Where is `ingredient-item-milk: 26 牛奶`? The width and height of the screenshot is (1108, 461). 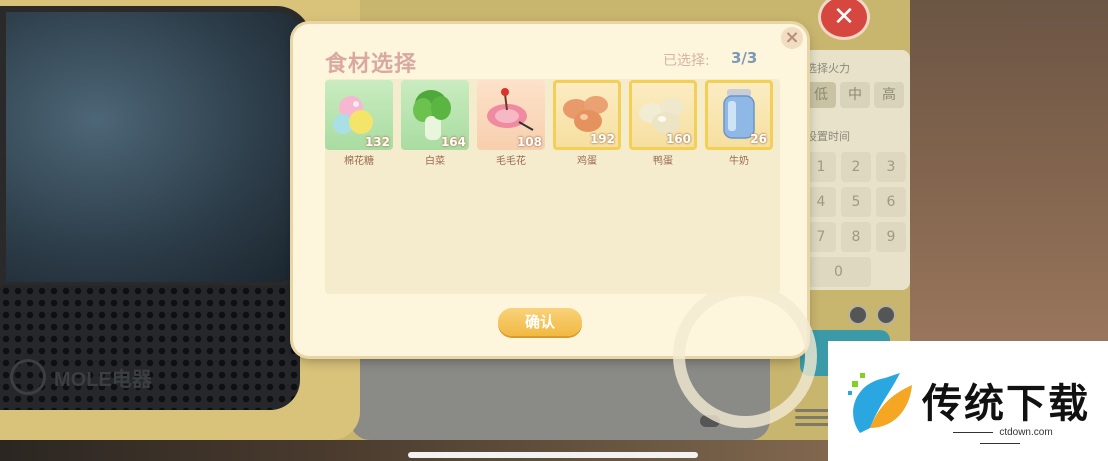
ingredient-item-milk: 26 牛奶 is located at coordinates (739, 123).